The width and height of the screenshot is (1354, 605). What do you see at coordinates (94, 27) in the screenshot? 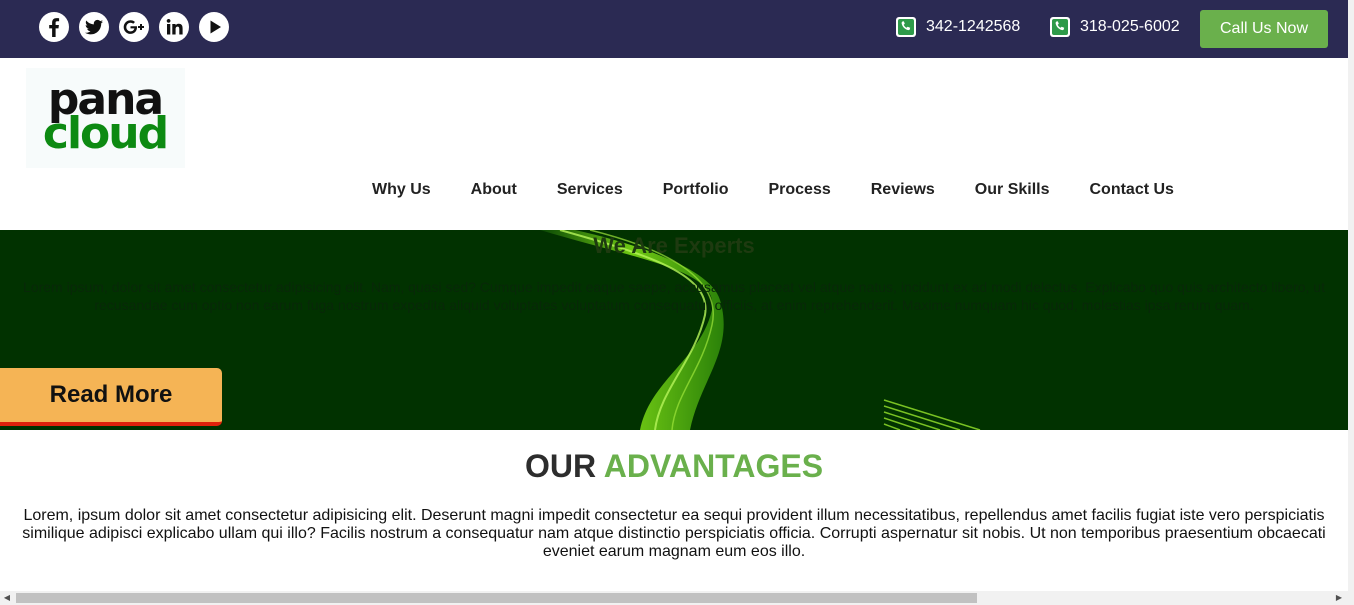
I see `twitter-icon` at bounding box center [94, 27].